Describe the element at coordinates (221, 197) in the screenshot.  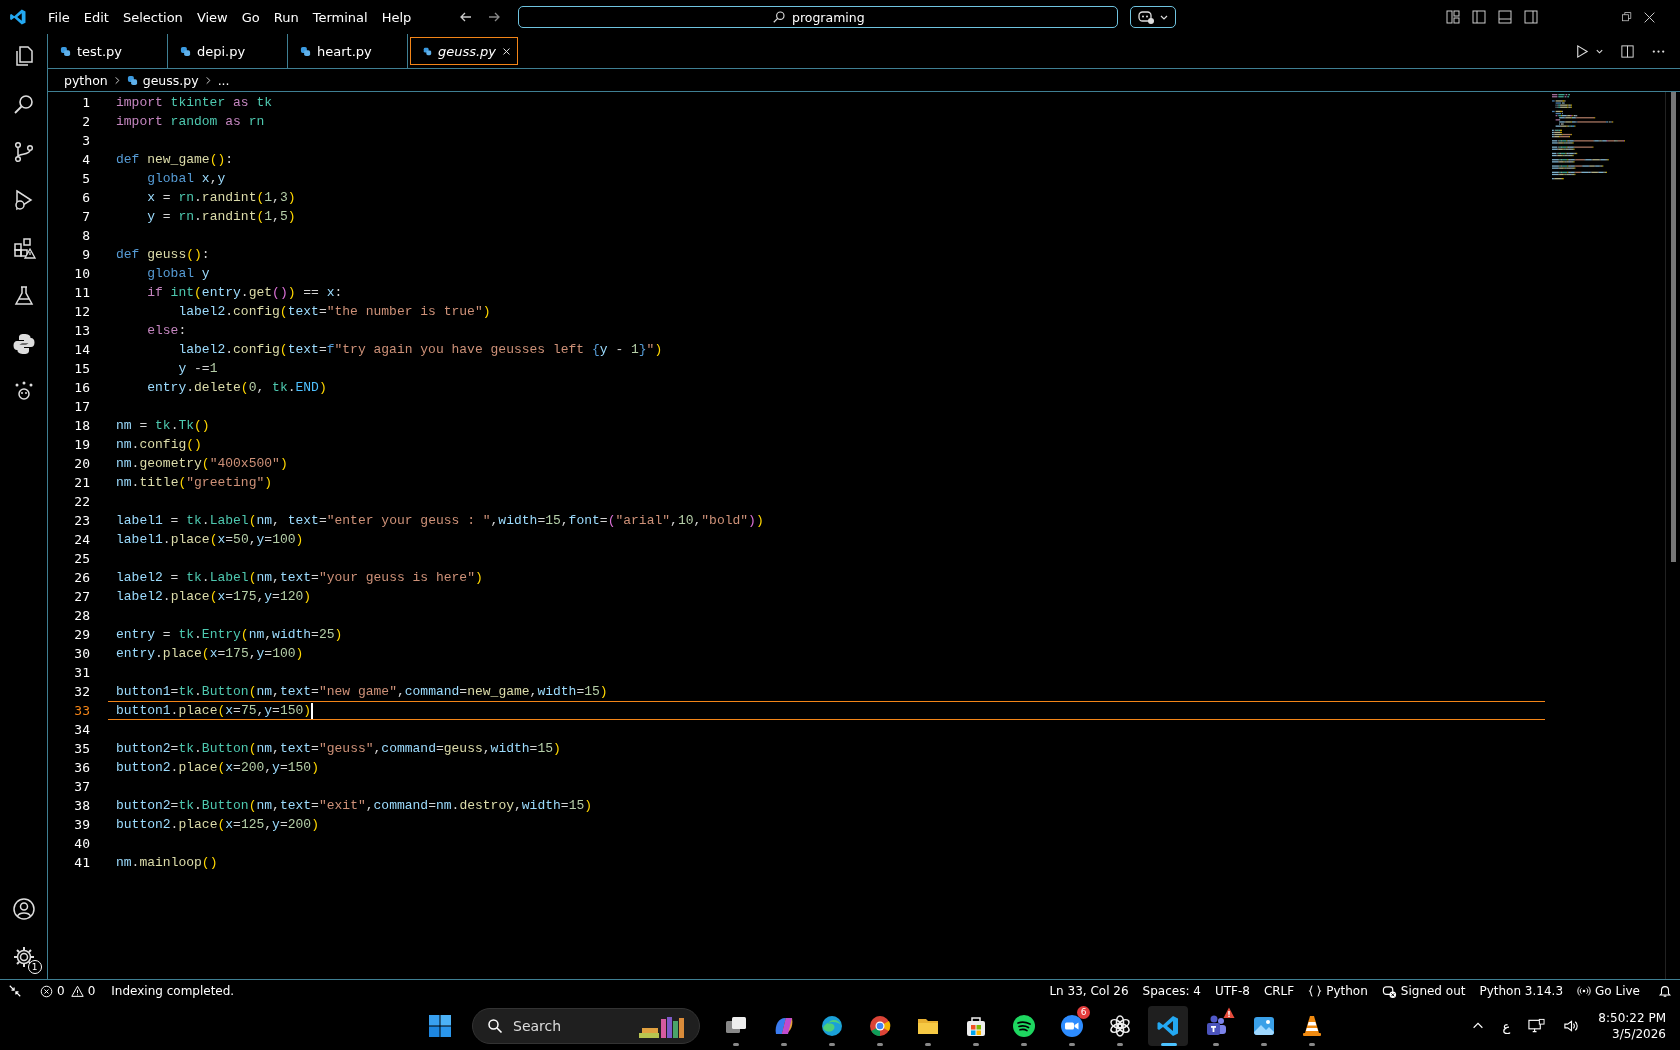
I see `code-line: x = rn.randint(1,3)` at that location.